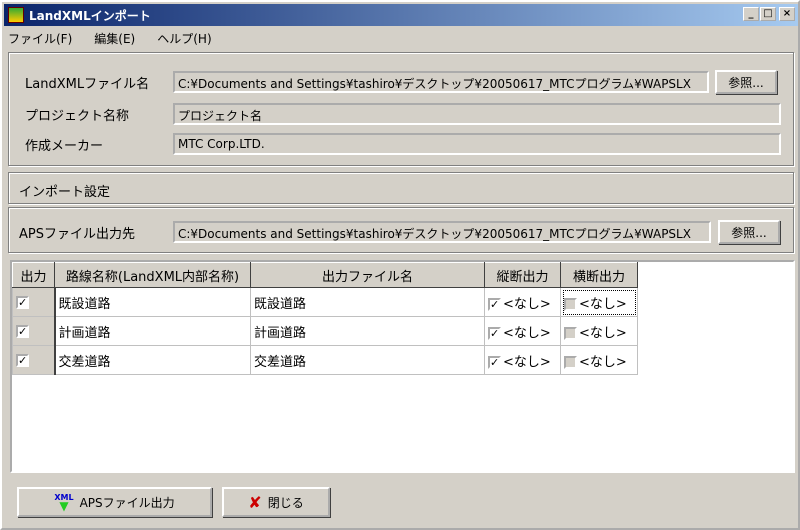 Image resolution: width=800 pixels, height=530 pixels. Describe the element at coordinates (33, 275) in the screenshot. I see `col-output: 出力` at that location.